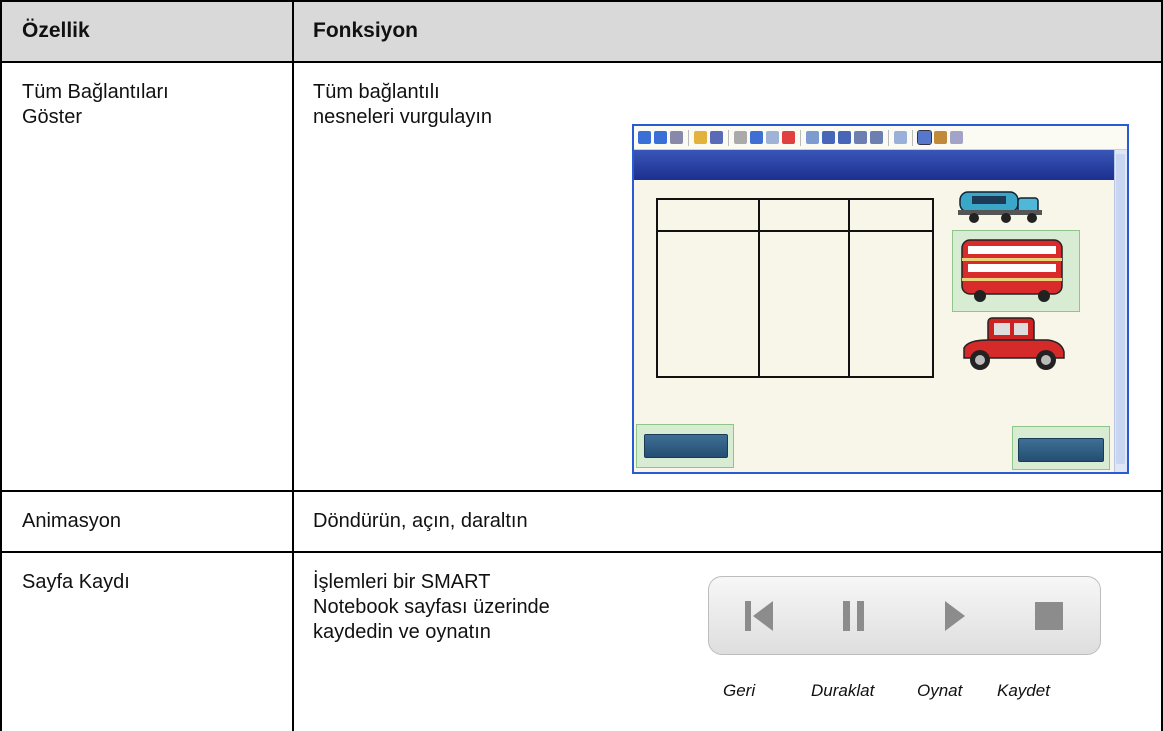  What do you see at coordinates (876, 137) in the screenshot?
I see `text-icon` at bounding box center [876, 137].